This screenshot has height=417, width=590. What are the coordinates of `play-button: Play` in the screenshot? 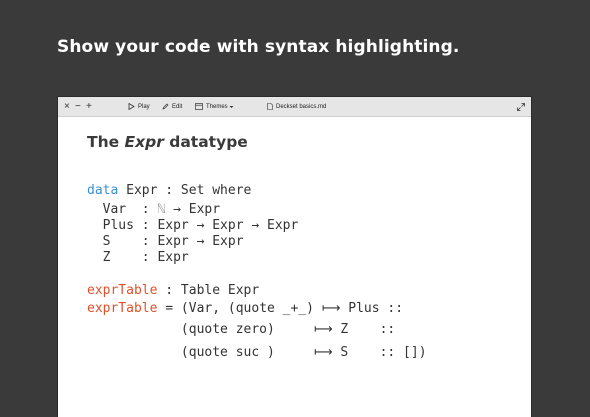 It's located at (139, 106).